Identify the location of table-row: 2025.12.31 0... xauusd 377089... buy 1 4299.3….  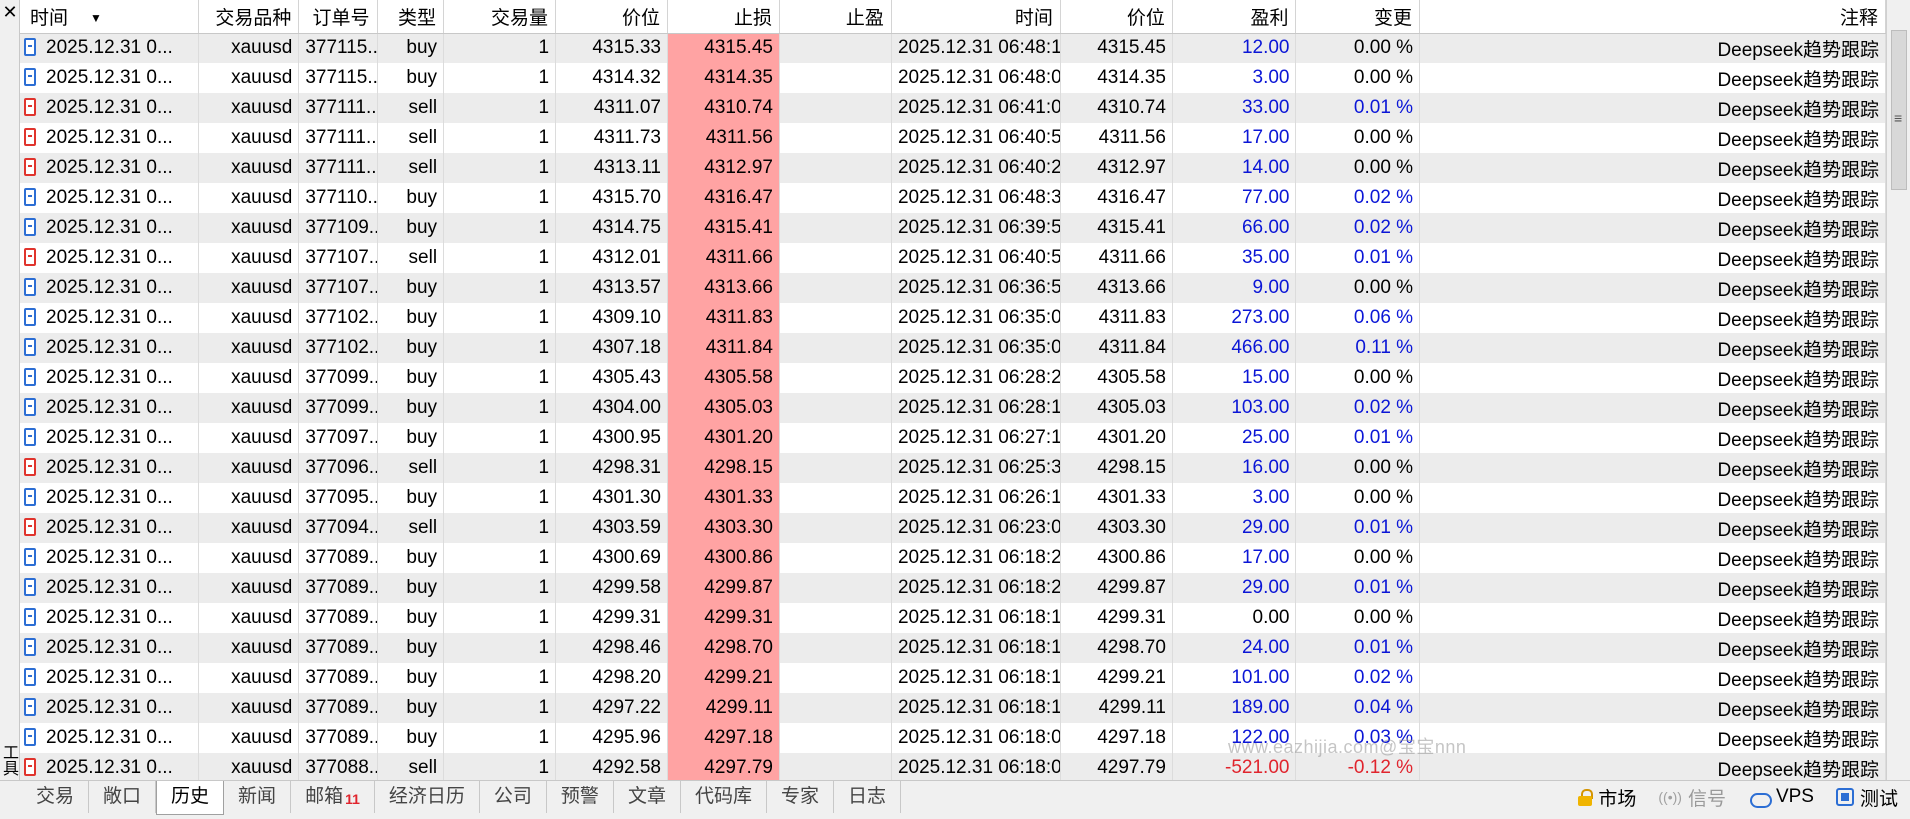
(953, 618).